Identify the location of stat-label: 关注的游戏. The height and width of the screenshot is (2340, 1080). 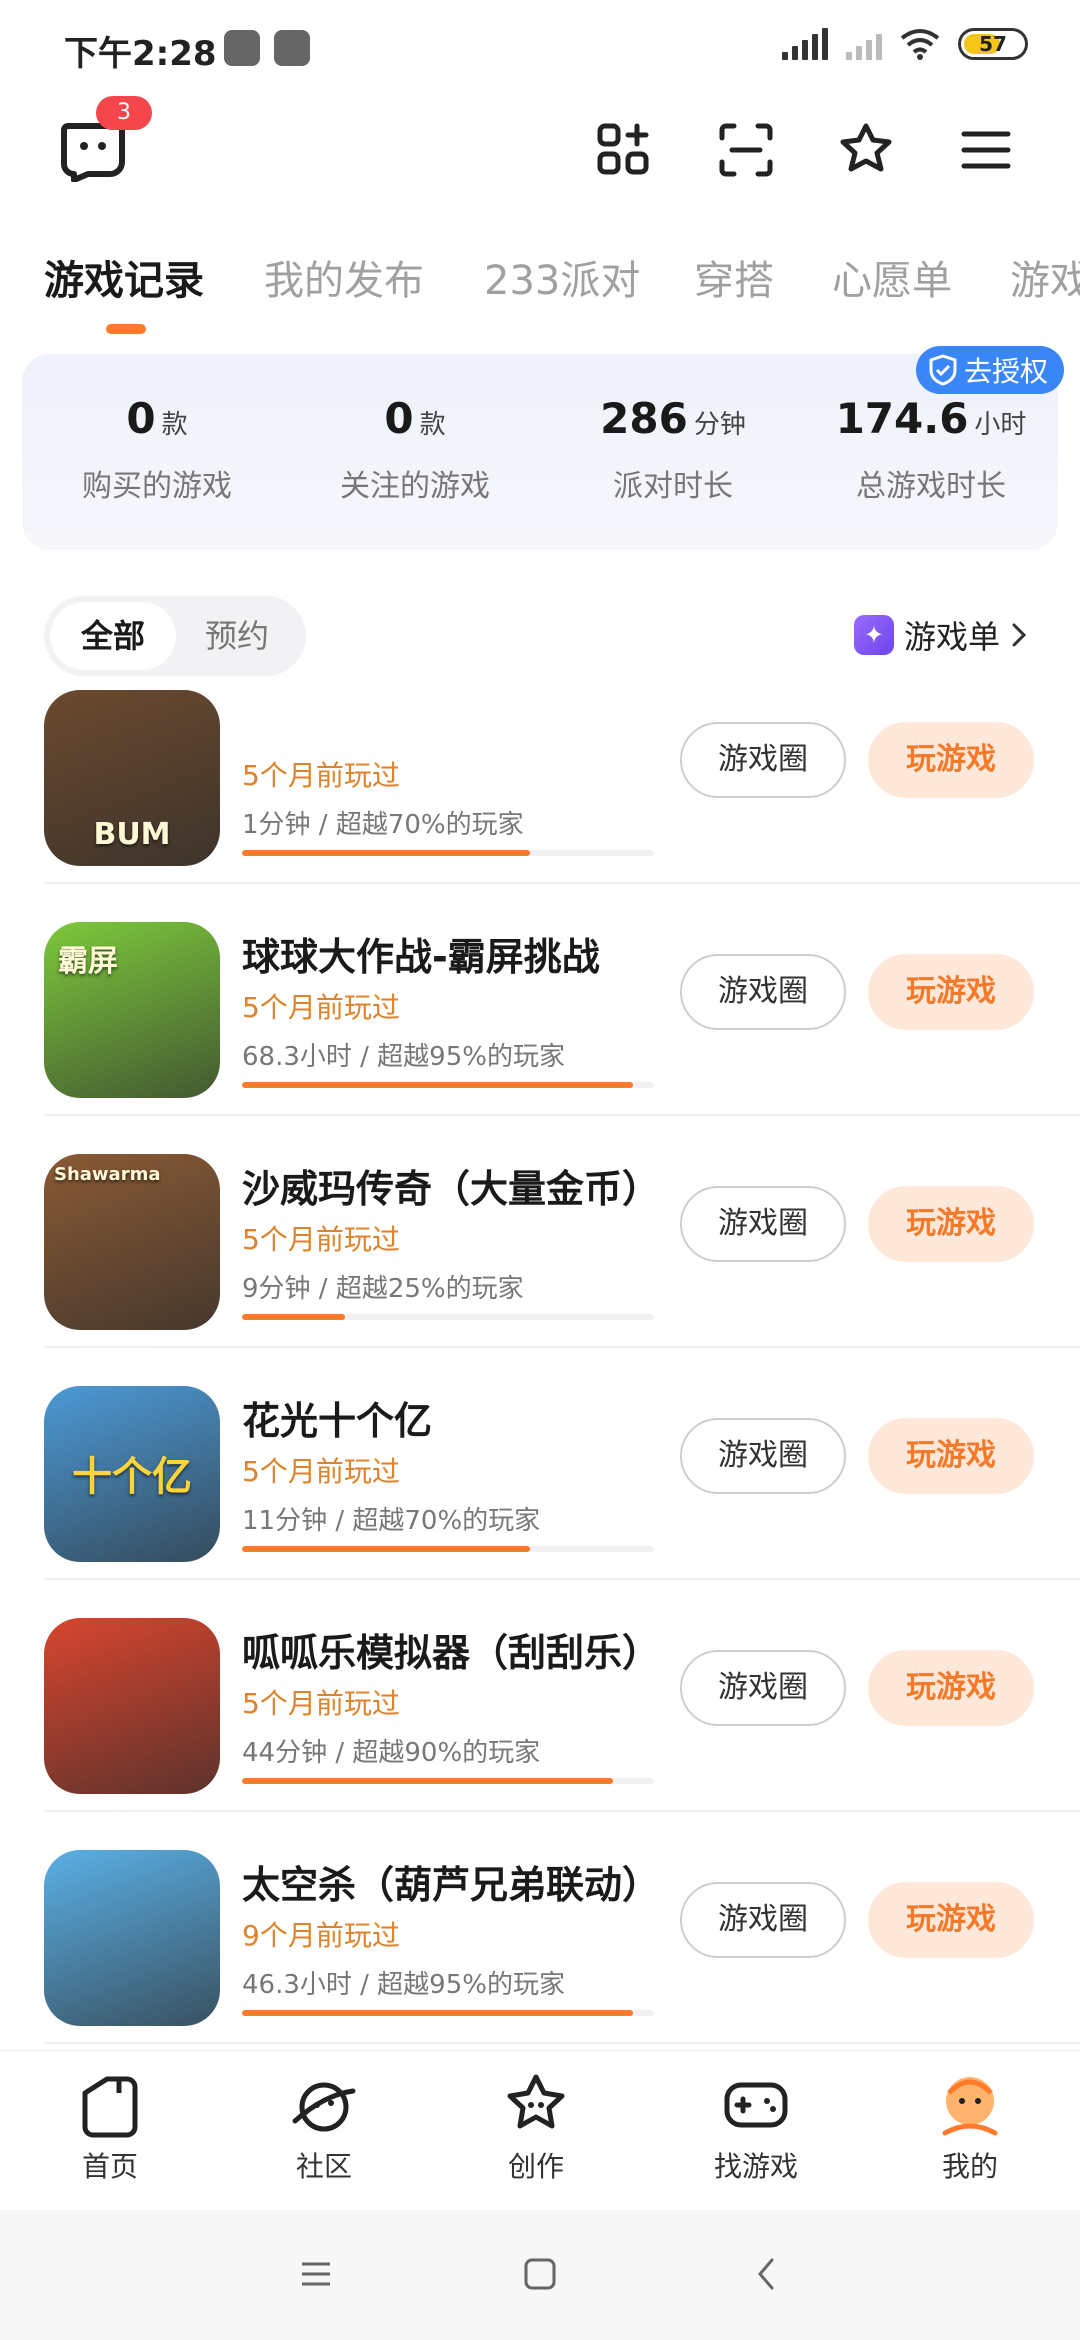
(415, 486).